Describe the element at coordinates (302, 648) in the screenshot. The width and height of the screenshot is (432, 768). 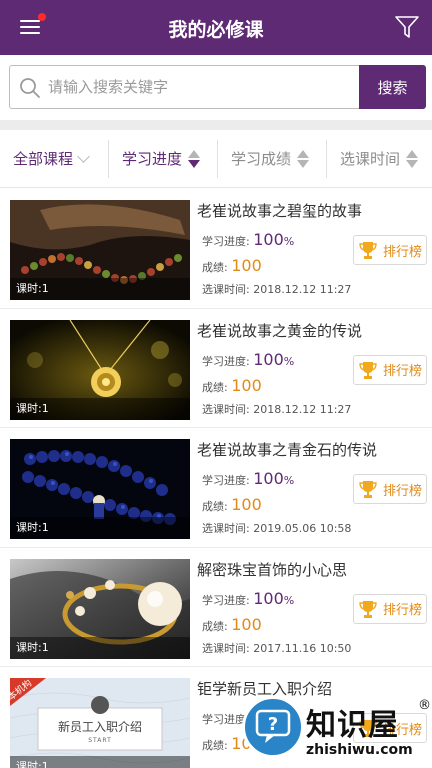
I see `time-value: 2017.11.16 10:50` at that location.